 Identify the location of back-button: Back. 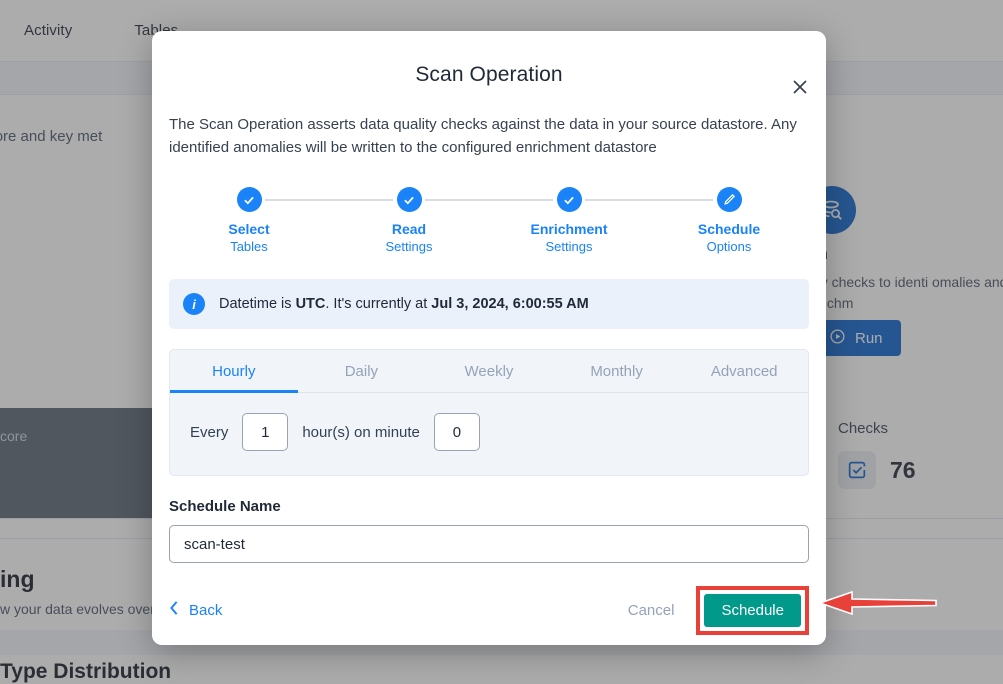
(195, 610).